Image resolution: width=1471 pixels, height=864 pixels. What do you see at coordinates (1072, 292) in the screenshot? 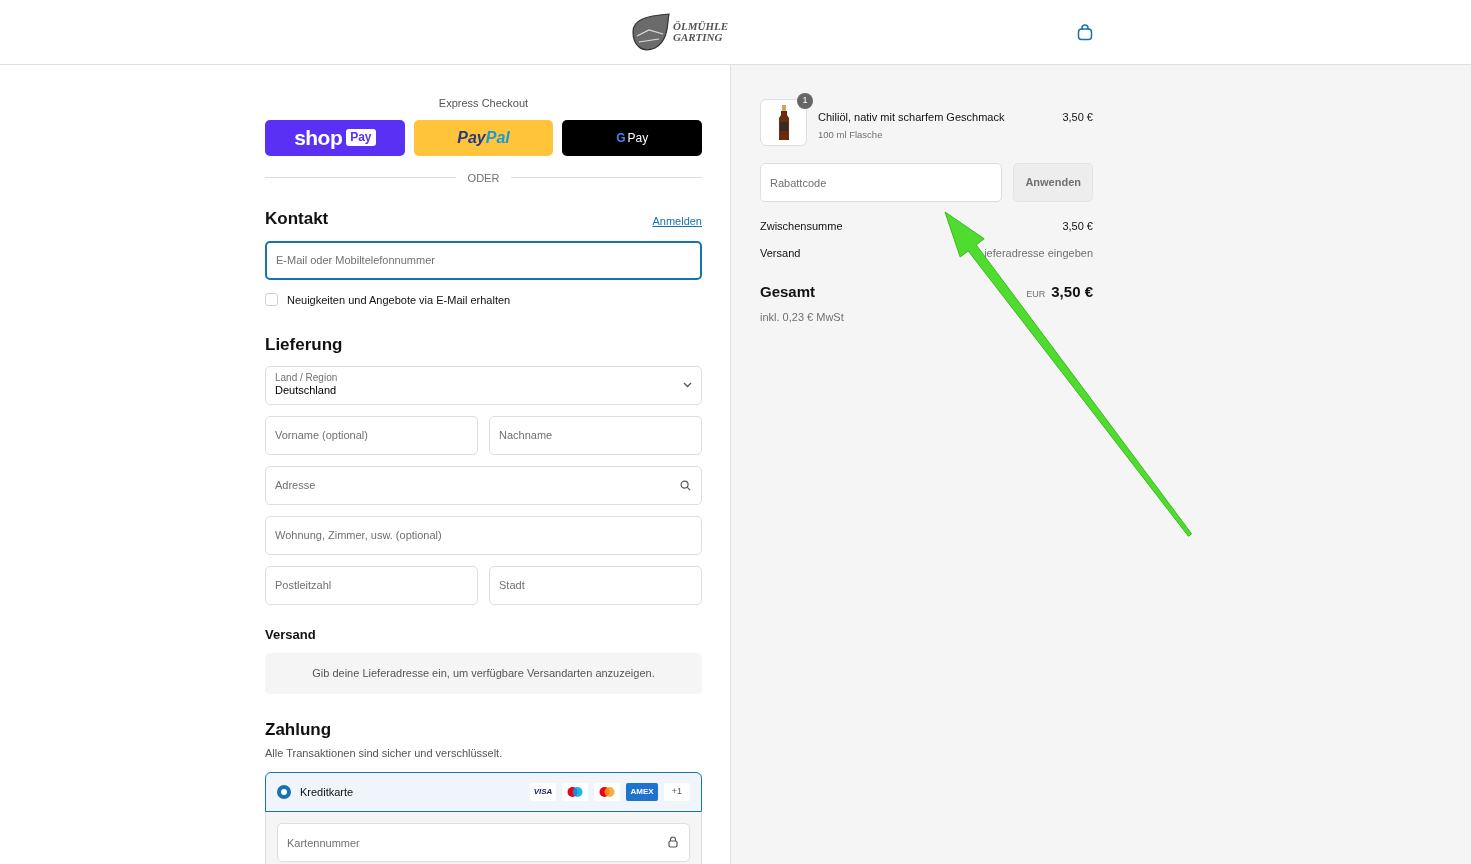
I see `total-value: 3,50 €` at bounding box center [1072, 292].